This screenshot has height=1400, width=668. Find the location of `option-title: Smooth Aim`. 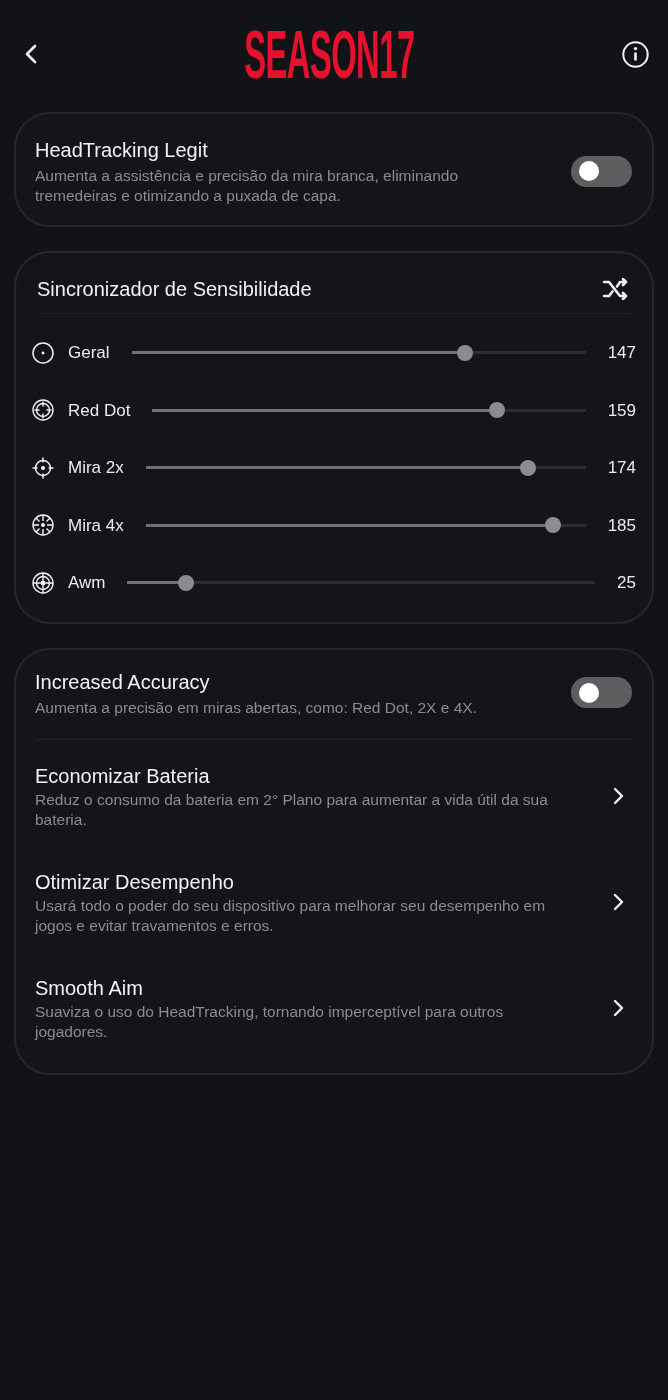

option-title: Smooth Aim is located at coordinates (89, 988).